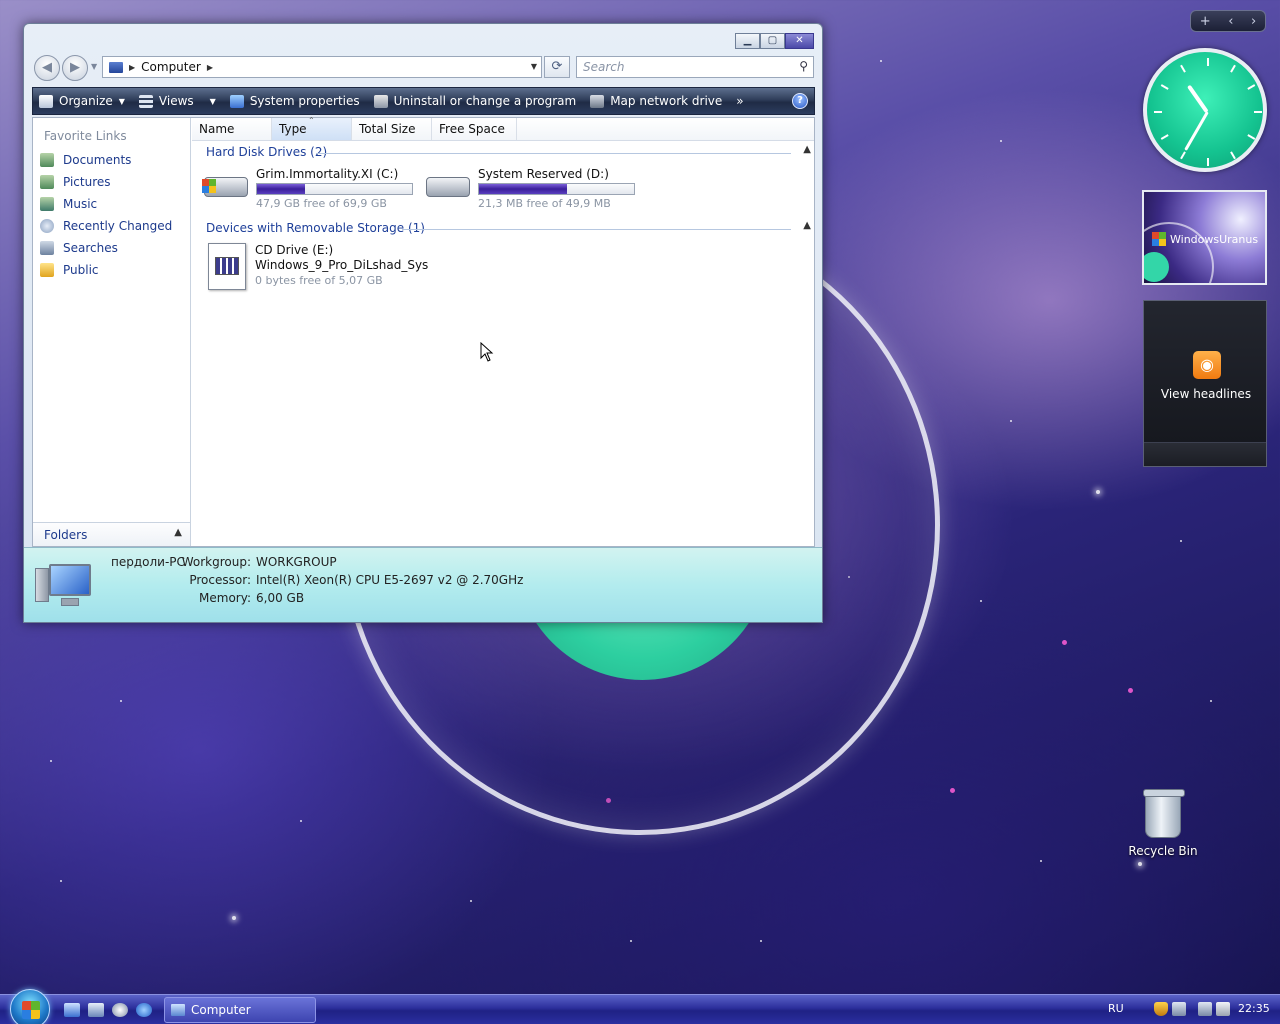 The image size is (1280, 1024). I want to click on uninstall-icon, so click(380, 101).